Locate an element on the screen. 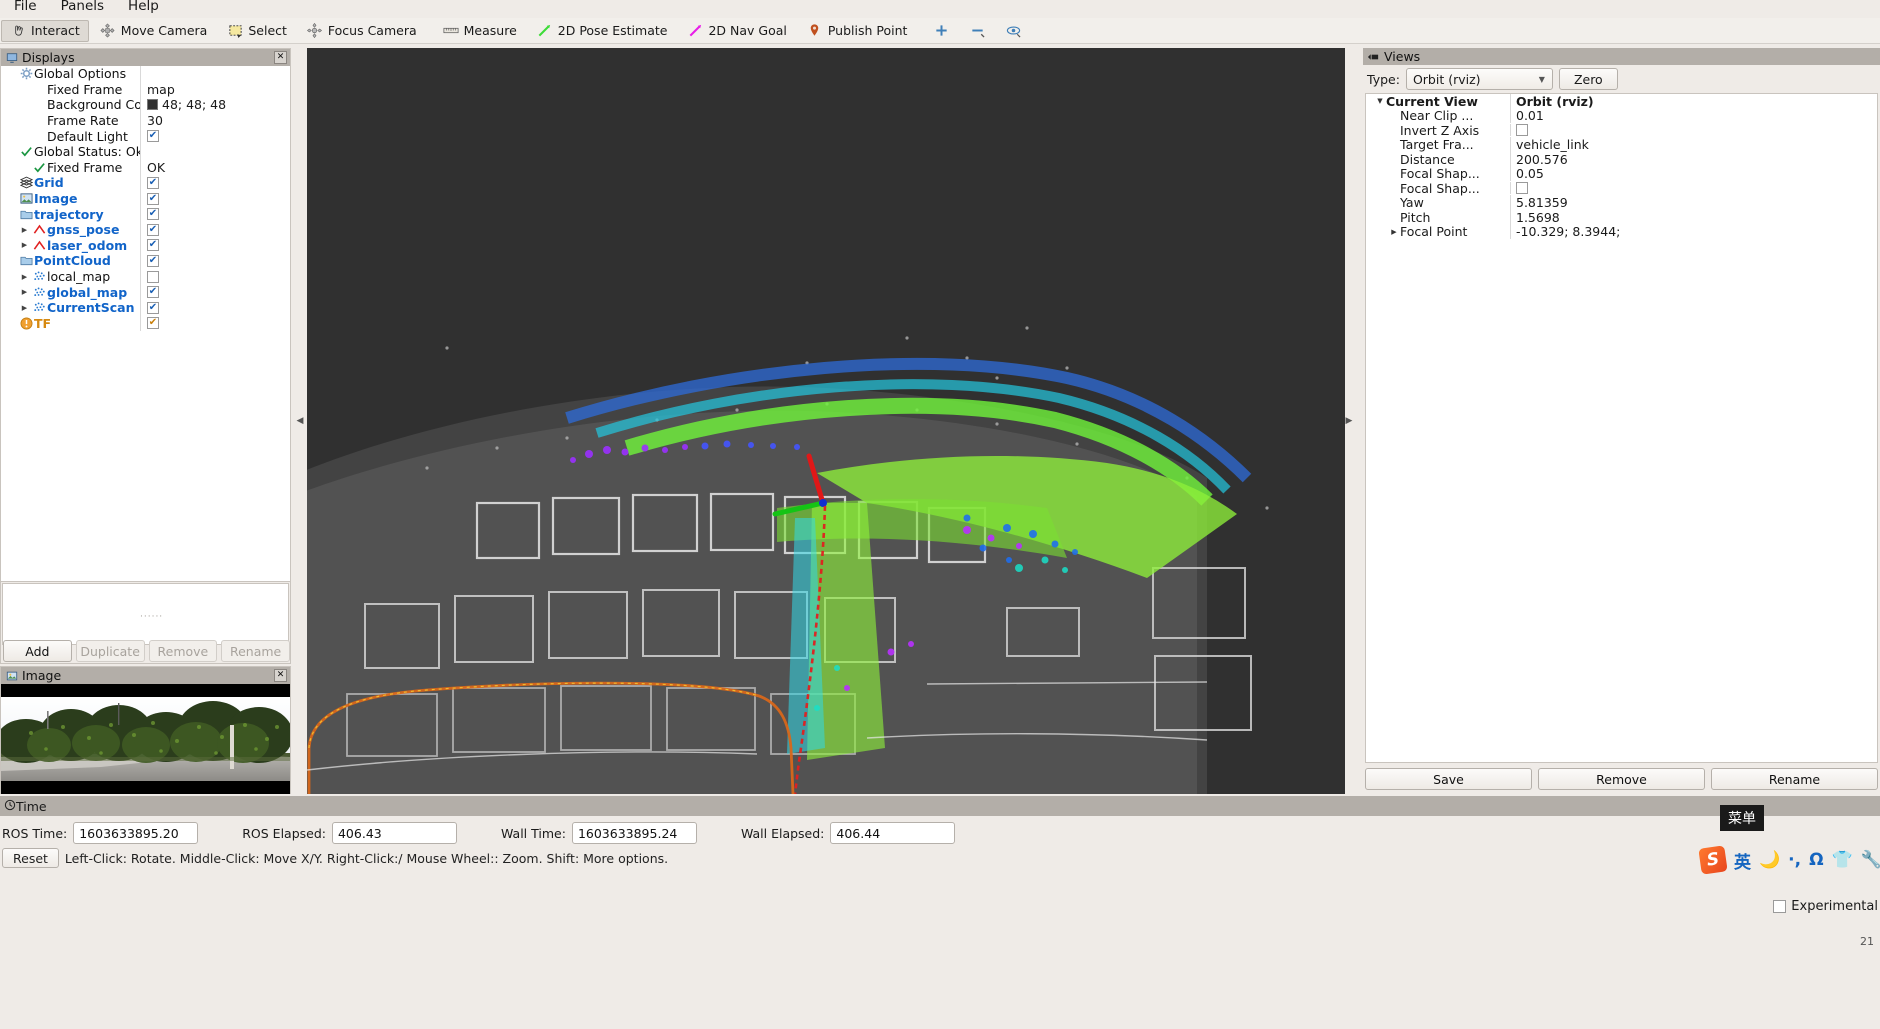 Image resolution: width=1880 pixels, height=1029 pixels. view-row-value: vehicle_link is located at coordinates (1693, 145).